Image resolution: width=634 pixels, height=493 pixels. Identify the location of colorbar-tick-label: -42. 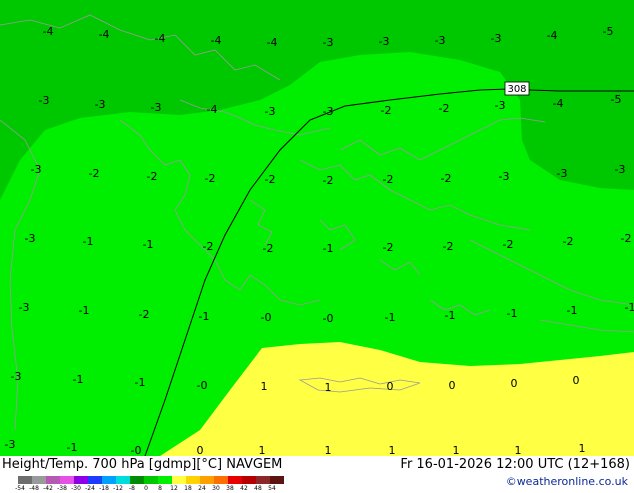
(48, 488).